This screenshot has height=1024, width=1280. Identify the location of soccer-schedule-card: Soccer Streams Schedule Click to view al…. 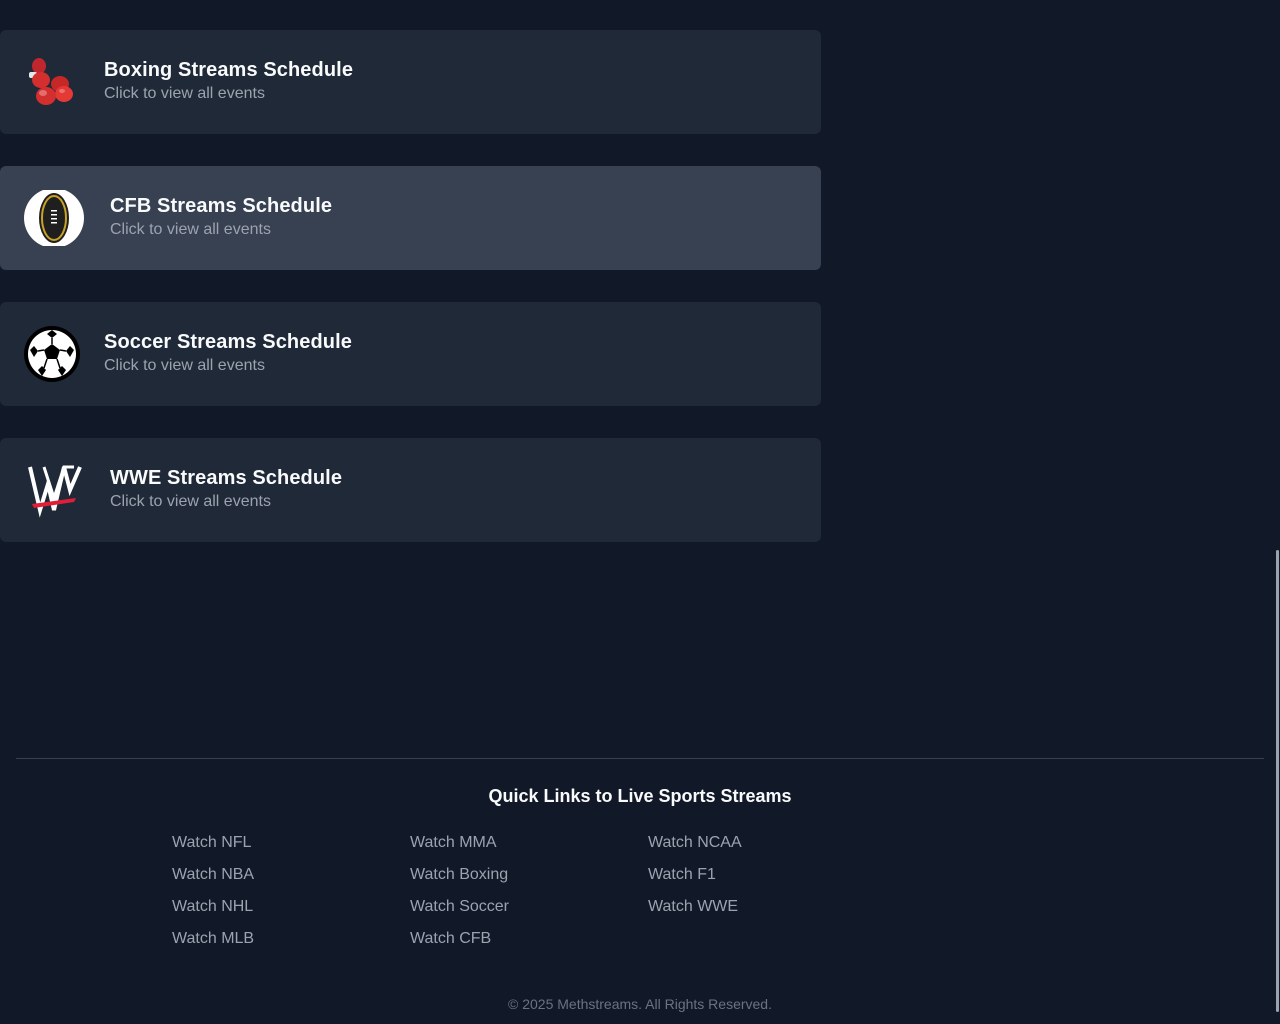
(410, 354).